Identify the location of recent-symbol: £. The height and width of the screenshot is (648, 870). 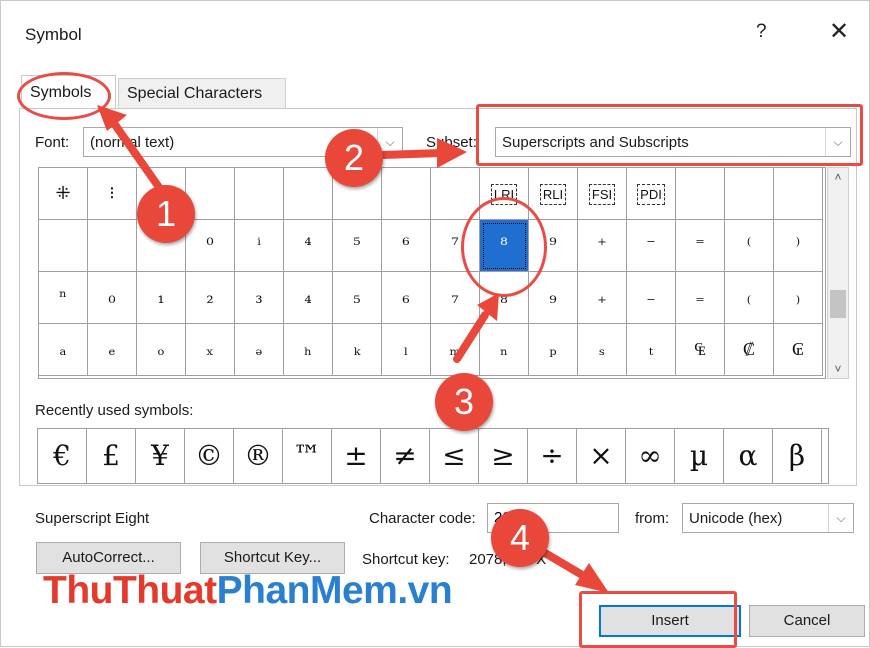
(111, 456).